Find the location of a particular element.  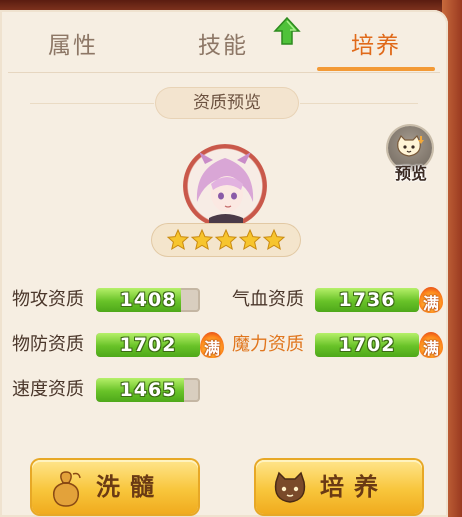

full-badge-phys-defense: 满 is located at coordinates (212, 345).